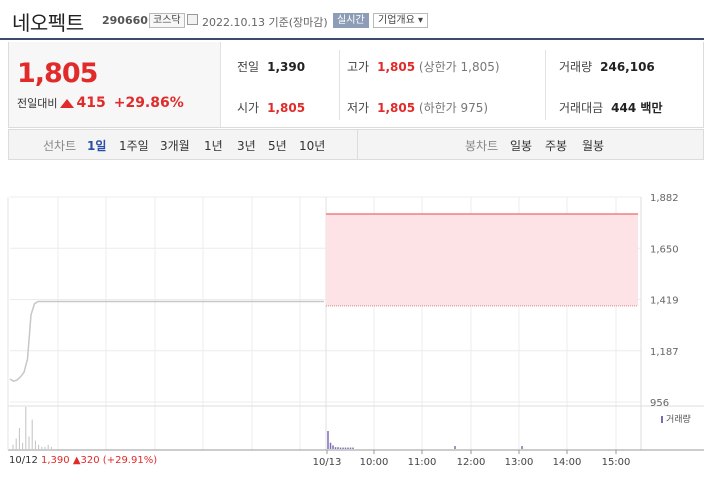  I want to click on prev-day-summary: 10/12 1,390 ▲320 (+29.91%), so click(83, 460).